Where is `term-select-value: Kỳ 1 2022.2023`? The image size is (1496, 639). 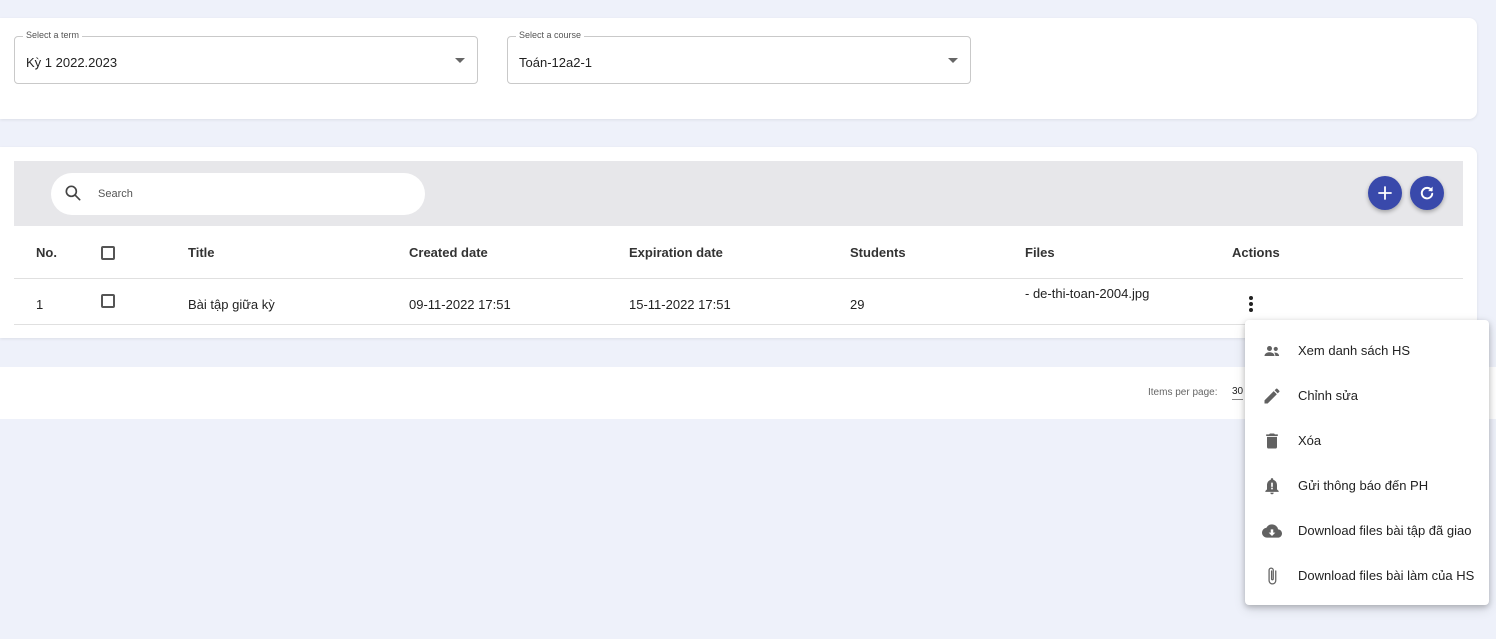 term-select-value: Kỳ 1 2022.2023 is located at coordinates (72, 62).